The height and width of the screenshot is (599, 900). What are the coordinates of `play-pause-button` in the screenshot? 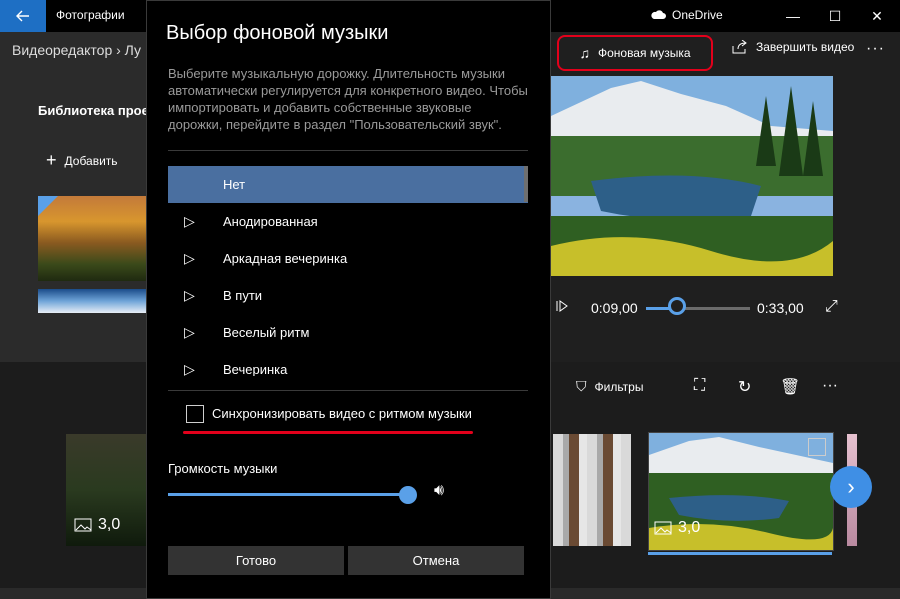 It's located at (562, 307).